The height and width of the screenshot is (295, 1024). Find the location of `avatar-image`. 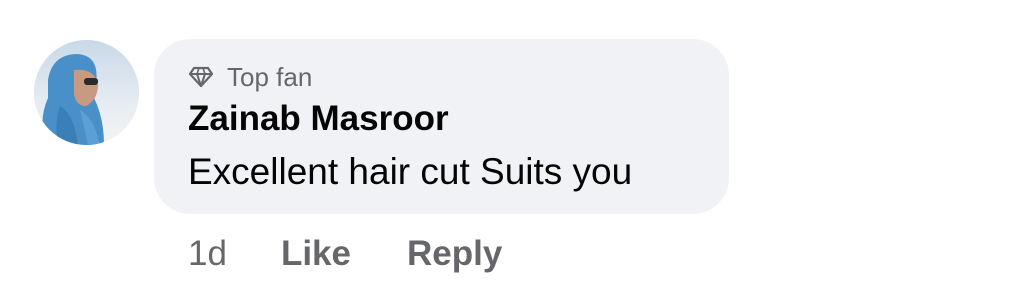

avatar-image is located at coordinates (86, 92).